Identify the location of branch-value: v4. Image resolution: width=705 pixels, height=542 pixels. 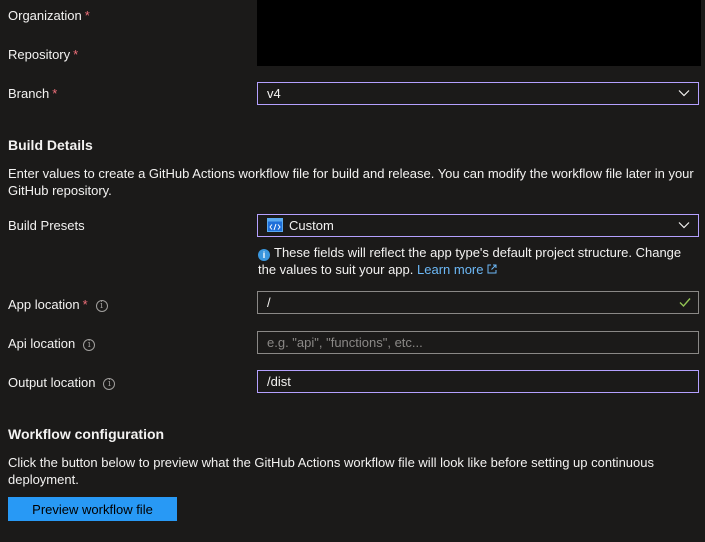
(274, 93).